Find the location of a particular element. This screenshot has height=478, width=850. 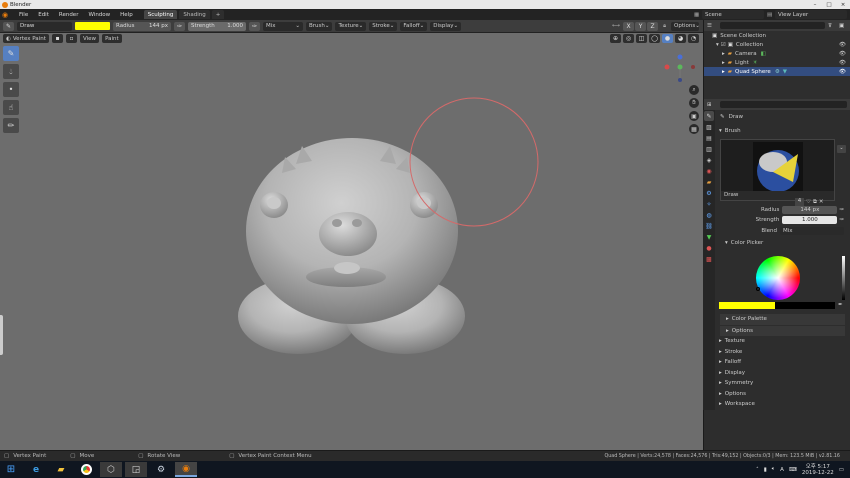

menu-window: Window is located at coordinates (99, 14).